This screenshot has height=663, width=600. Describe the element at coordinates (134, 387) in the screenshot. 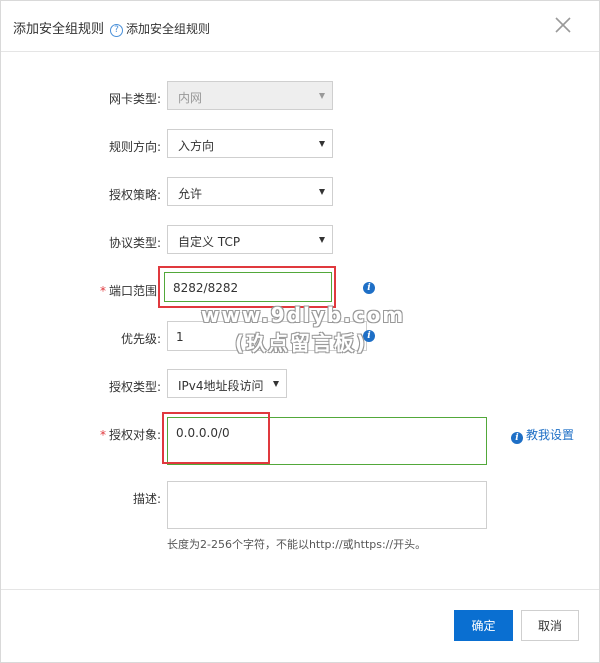

I see `auth-type-label: 授权类型:` at that location.